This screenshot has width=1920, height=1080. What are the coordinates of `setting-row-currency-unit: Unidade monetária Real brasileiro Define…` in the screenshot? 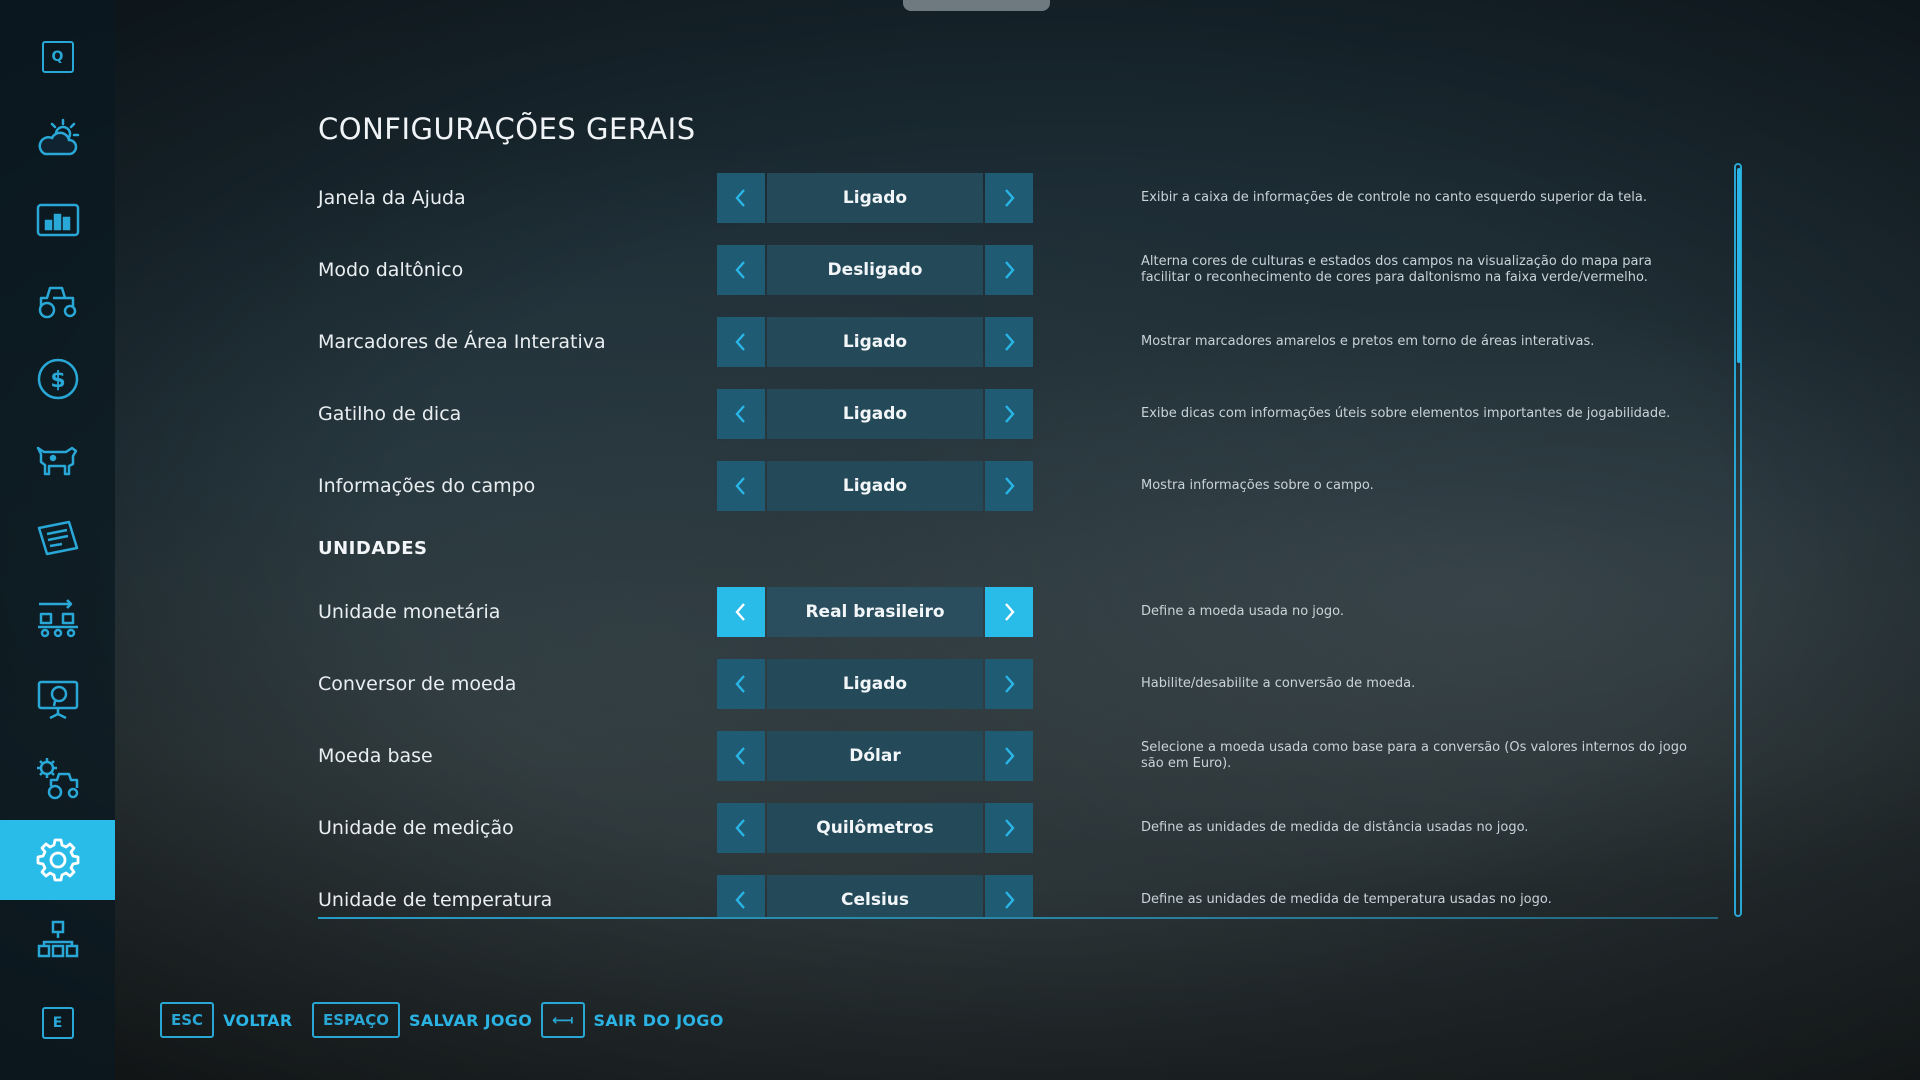 It's located at (1013, 612).